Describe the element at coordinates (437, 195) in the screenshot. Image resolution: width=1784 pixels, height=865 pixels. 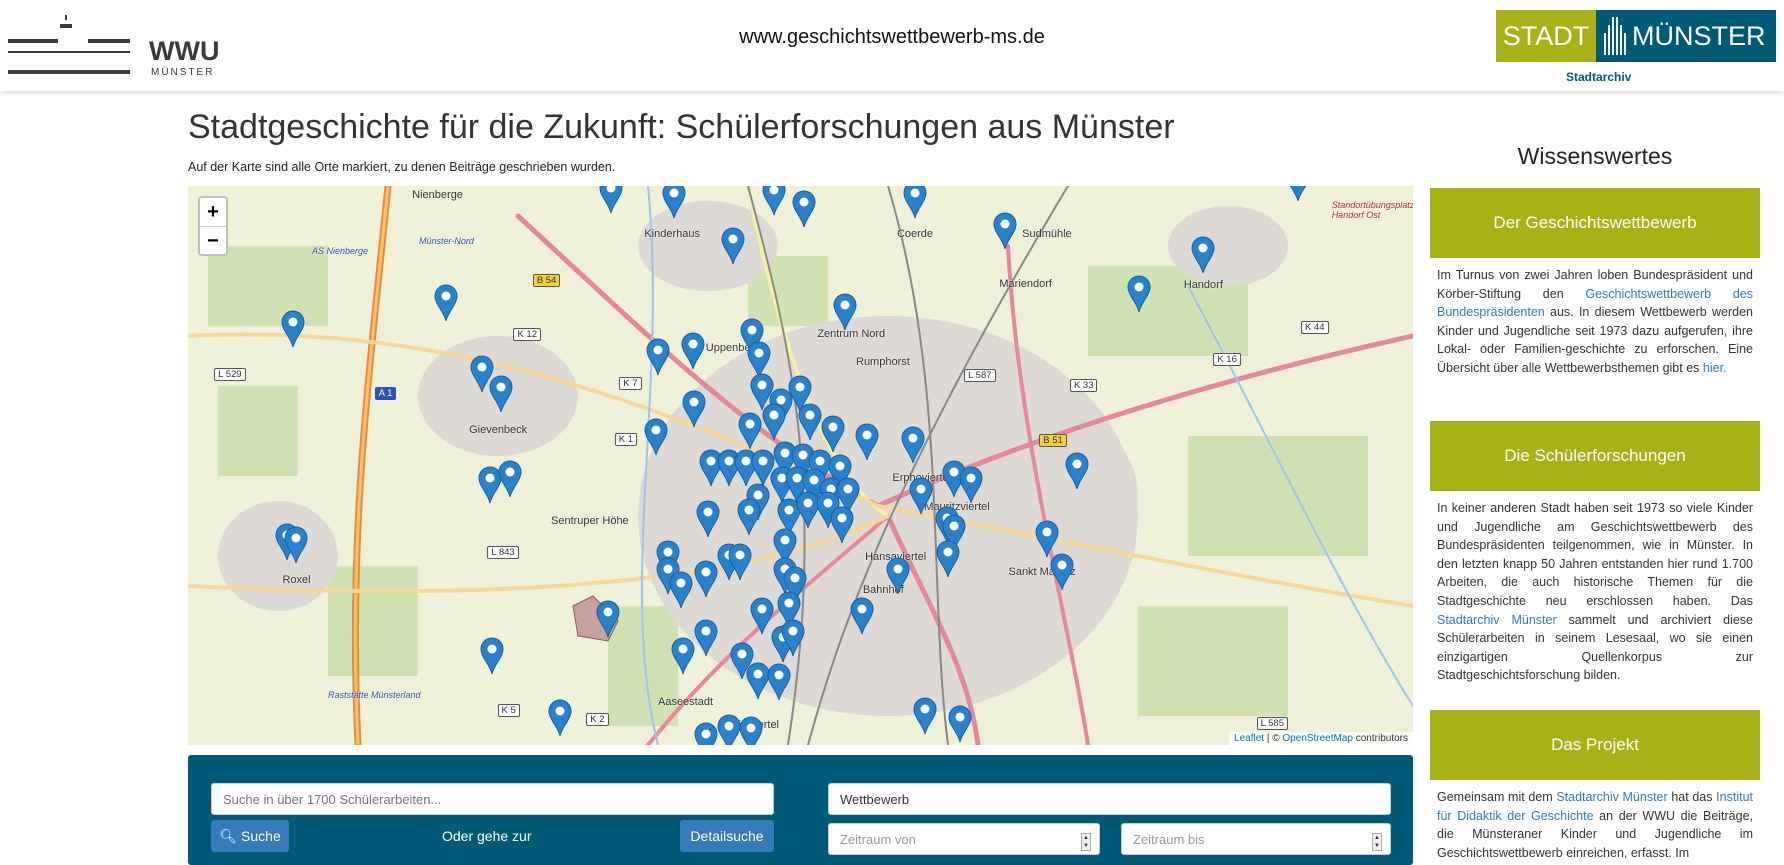
I see `map-place-label: Nienberge` at that location.